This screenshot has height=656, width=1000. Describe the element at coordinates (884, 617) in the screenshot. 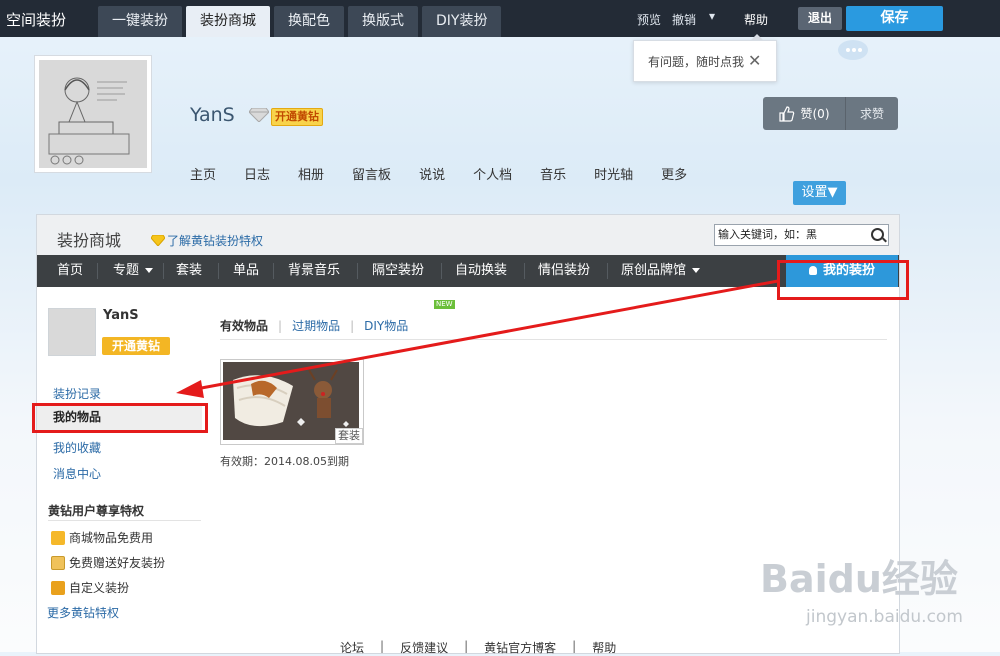

I see `baidu-watermark-url: jingyan.baidu.com` at that location.